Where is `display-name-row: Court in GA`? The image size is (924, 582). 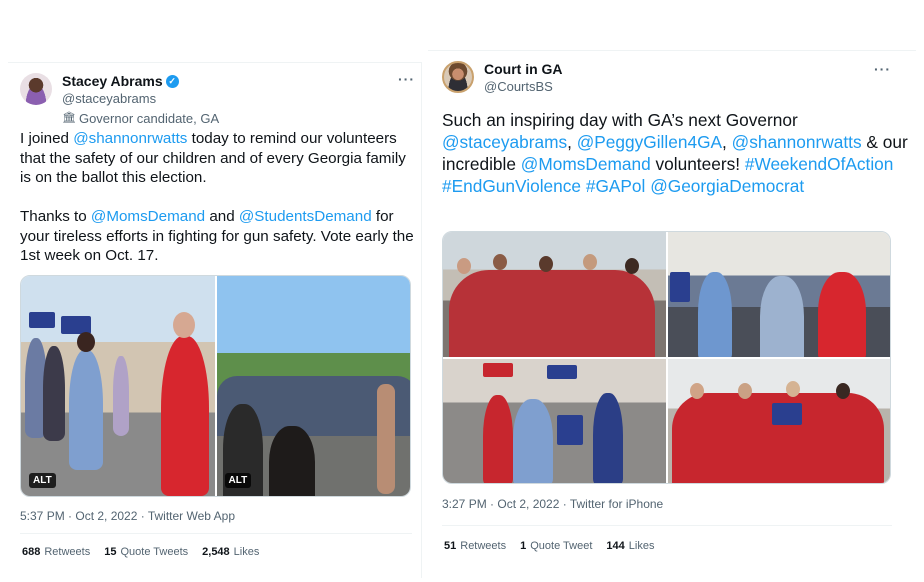
display-name-row: Court in GA is located at coordinates (523, 69).